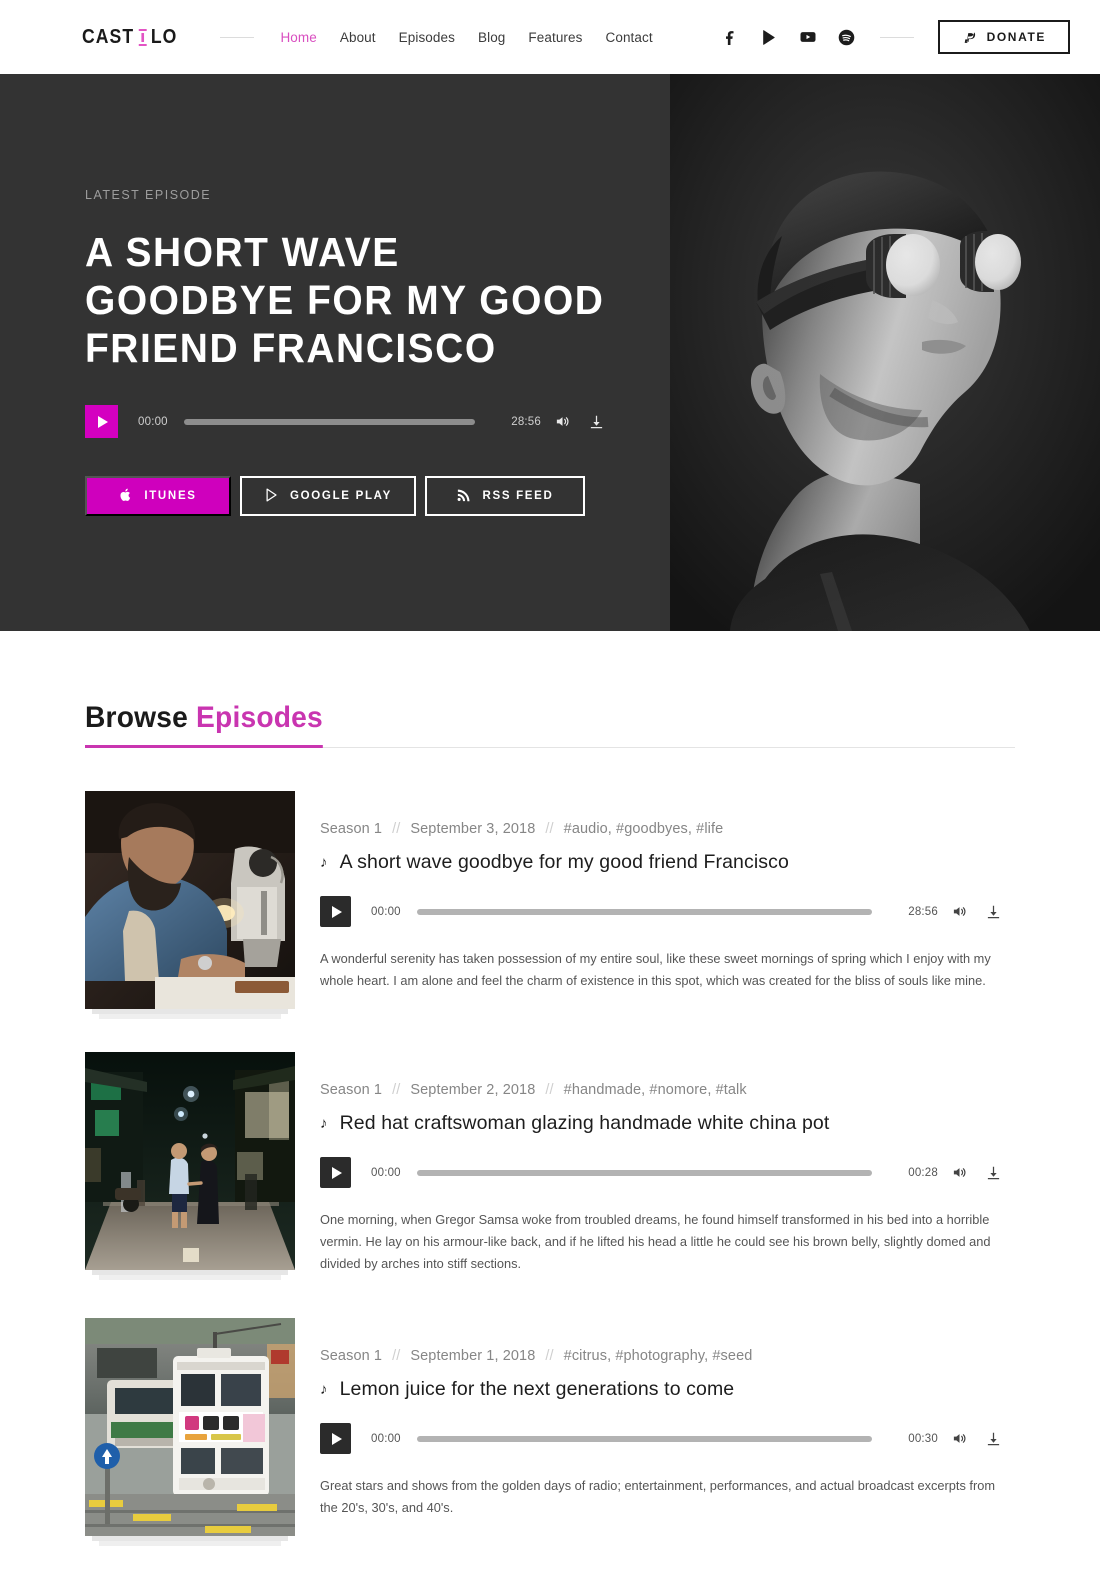 The height and width of the screenshot is (1596, 1100). Describe the element at coordinates (885, 352) in the screenshot. I see `hero-image` at that location.